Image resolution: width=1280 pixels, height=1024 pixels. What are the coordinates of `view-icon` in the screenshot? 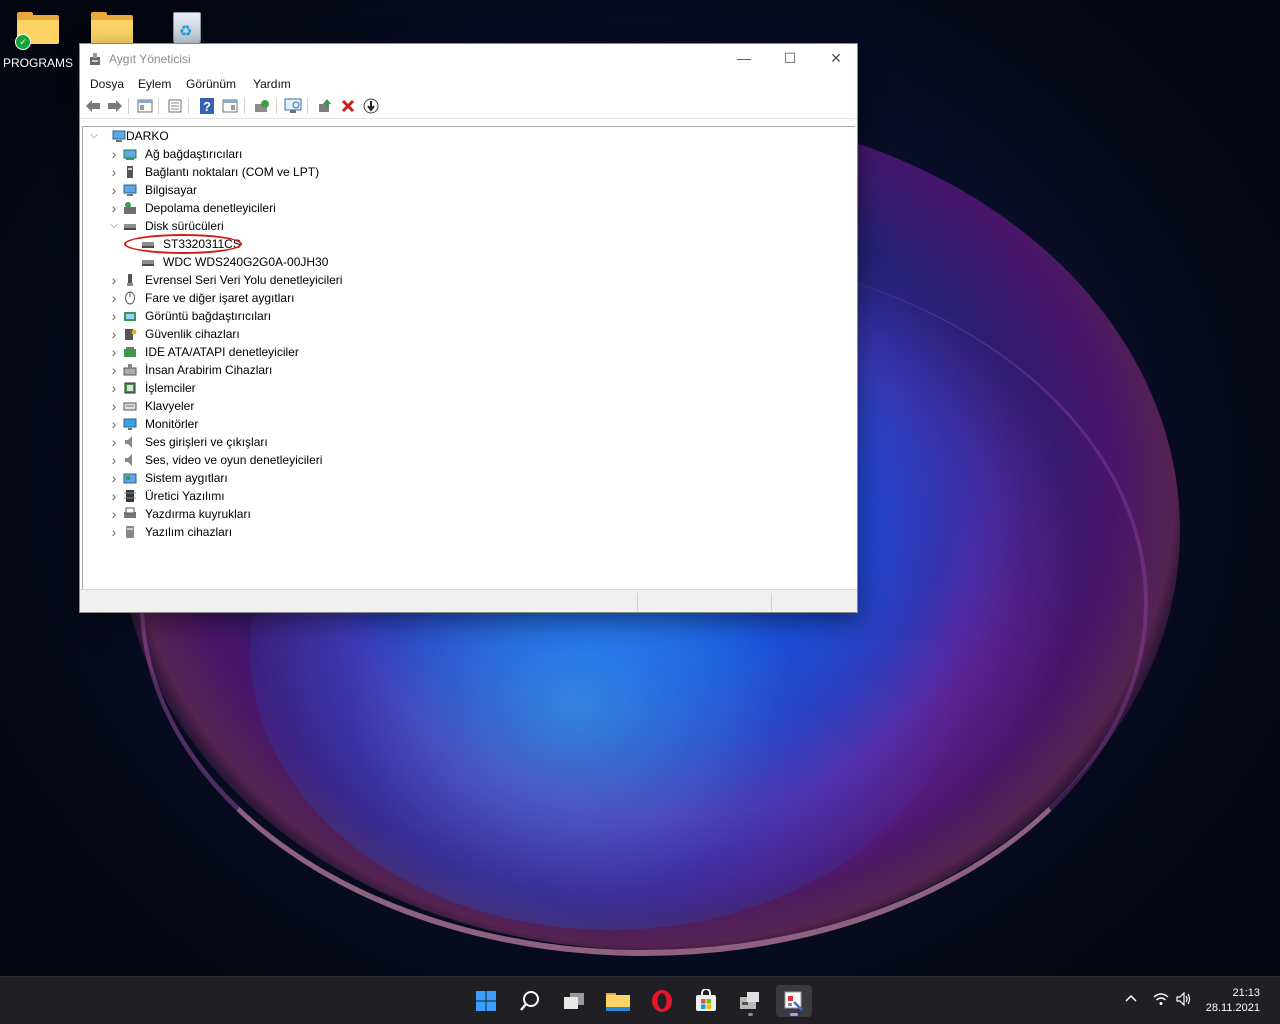 It's located at (230, 106).